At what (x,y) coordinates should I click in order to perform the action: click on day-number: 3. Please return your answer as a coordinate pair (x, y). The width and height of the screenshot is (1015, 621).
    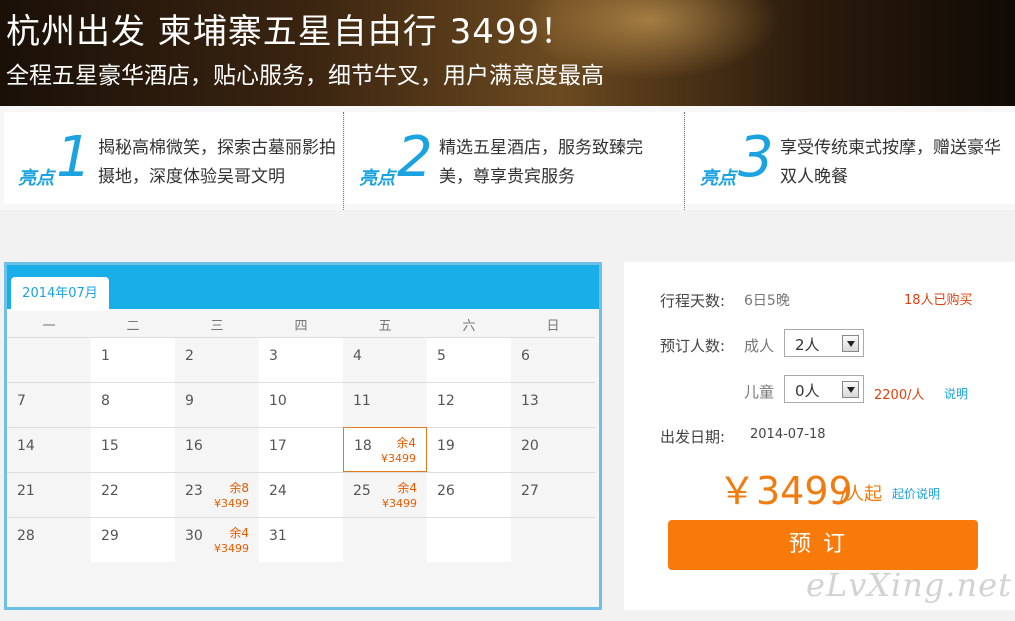
    Looking at the image, I should click on (273, 356).